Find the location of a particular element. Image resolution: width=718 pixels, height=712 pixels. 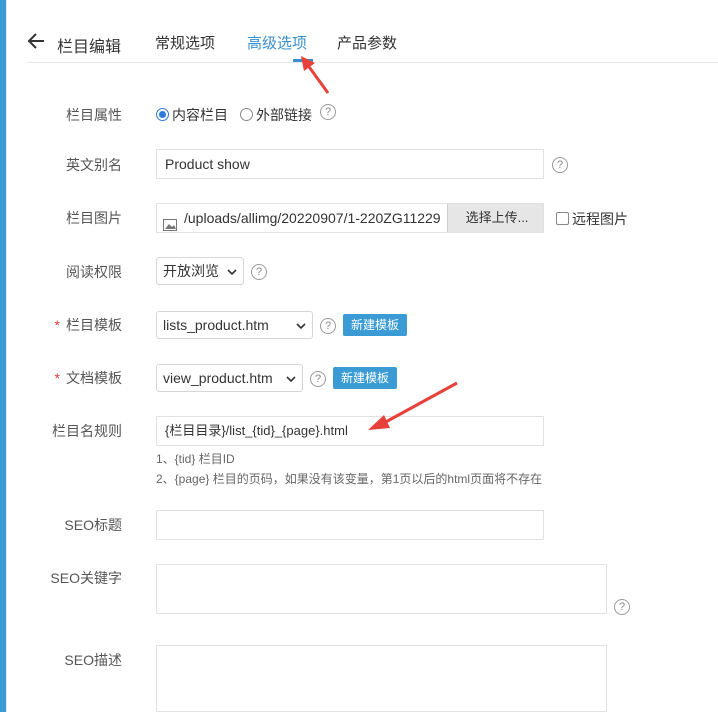

english-alias-label: 英文别名 is located at coordinates (94, 165).